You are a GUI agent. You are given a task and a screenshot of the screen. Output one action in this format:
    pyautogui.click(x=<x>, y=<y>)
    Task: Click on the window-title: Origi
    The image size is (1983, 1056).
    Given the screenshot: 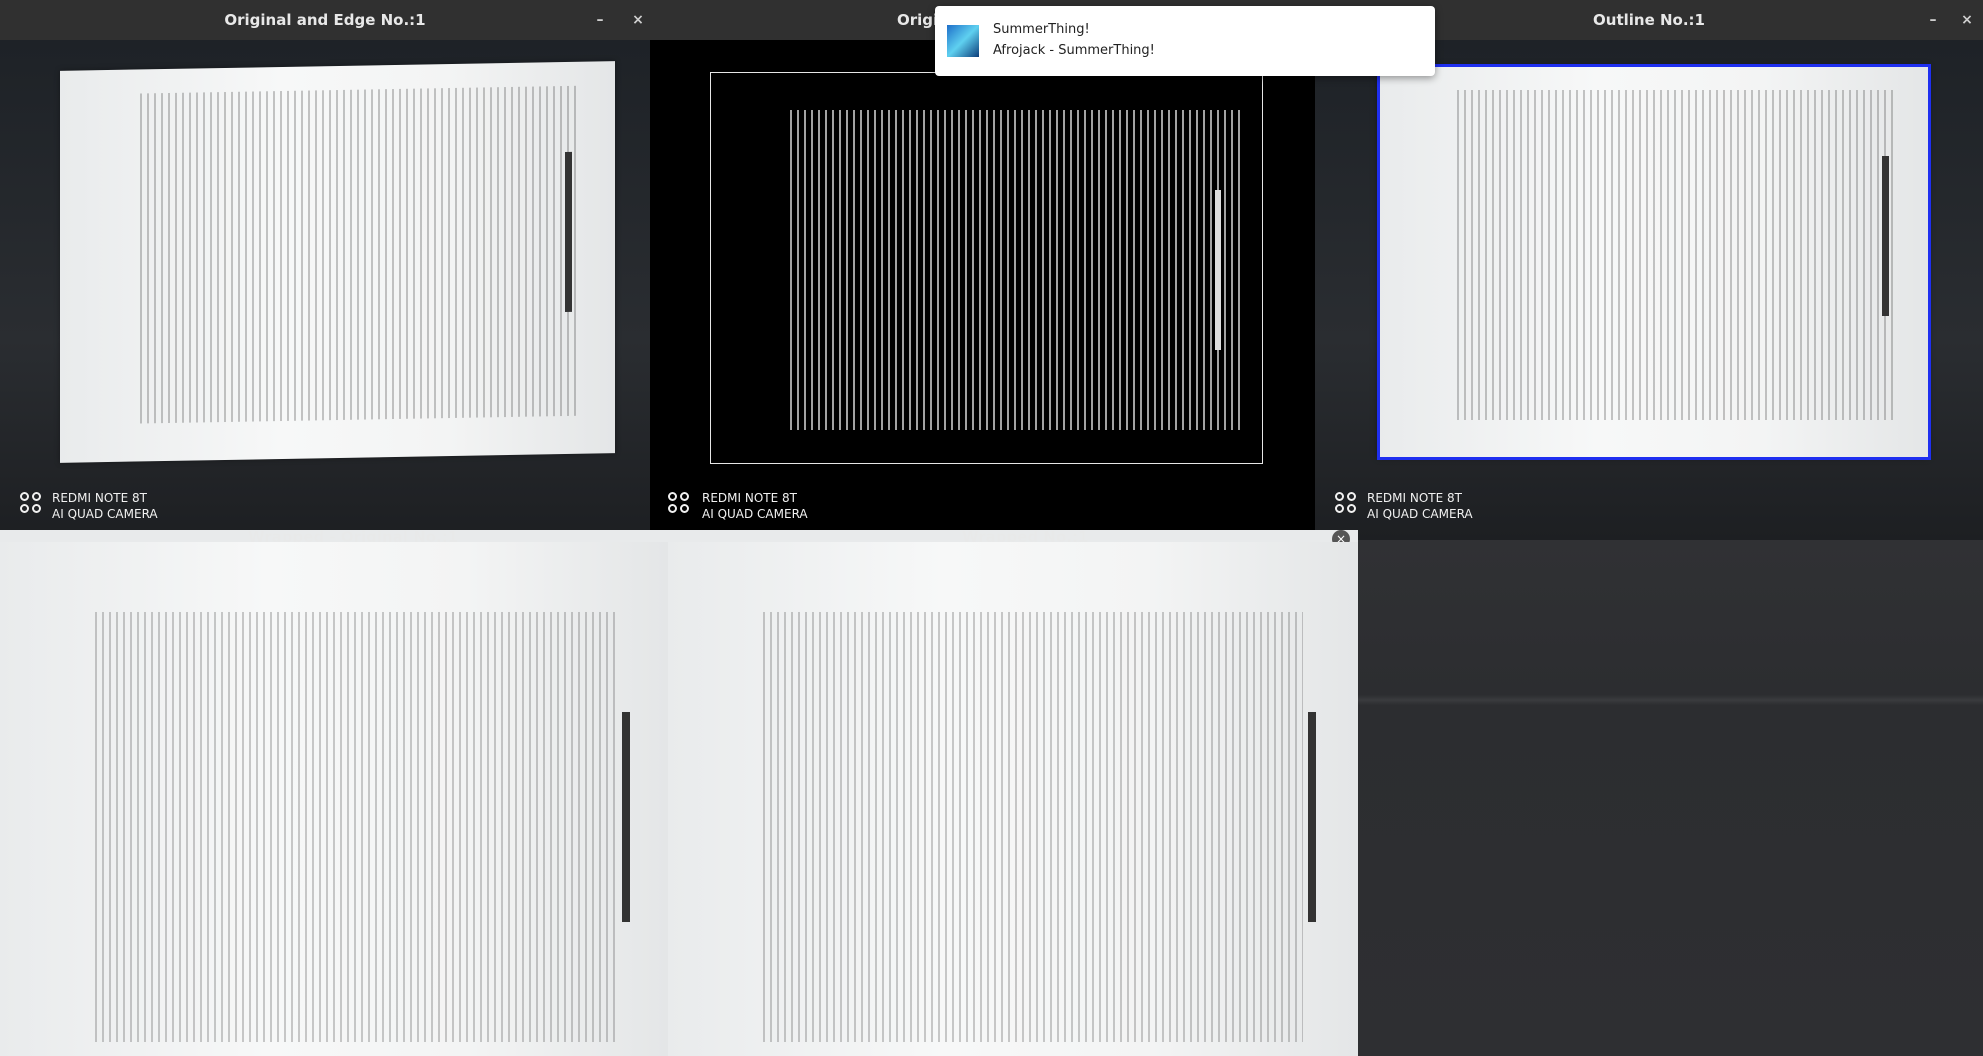 What is the action you would take?
    pyautogui.click(x=918, y=20)
    